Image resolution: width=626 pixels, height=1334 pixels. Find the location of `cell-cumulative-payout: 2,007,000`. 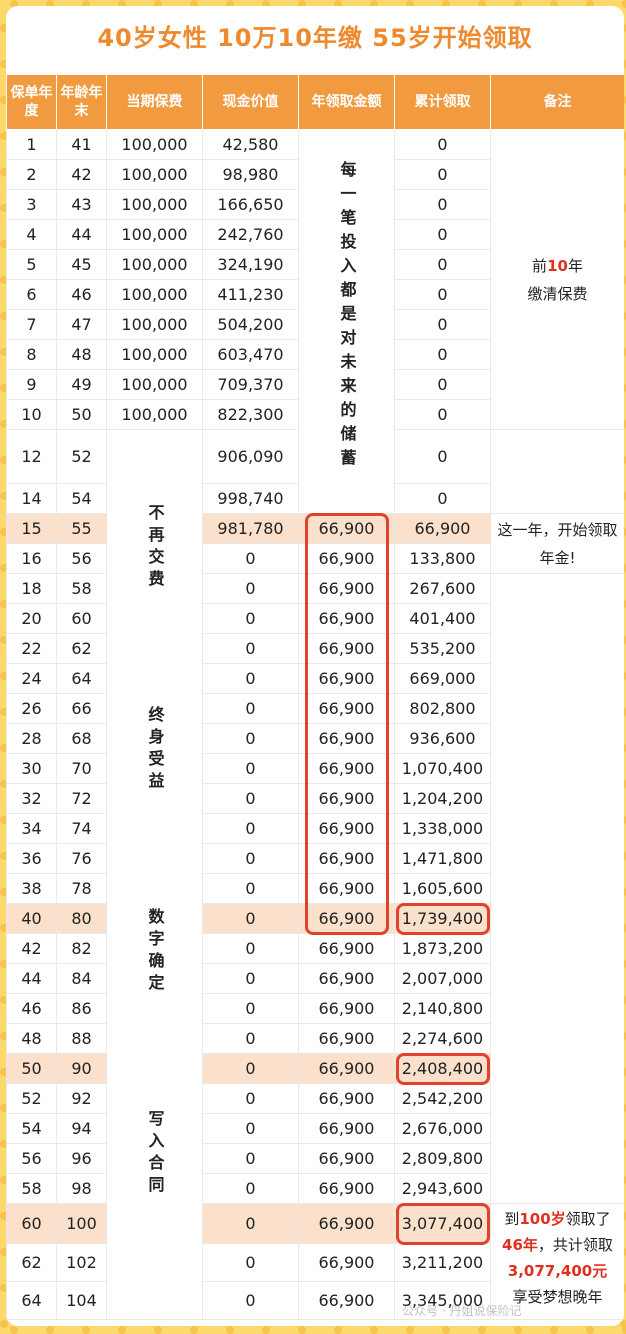

cell-cumulative-payout: 2,007,000 is located at coordinates (442, 978).